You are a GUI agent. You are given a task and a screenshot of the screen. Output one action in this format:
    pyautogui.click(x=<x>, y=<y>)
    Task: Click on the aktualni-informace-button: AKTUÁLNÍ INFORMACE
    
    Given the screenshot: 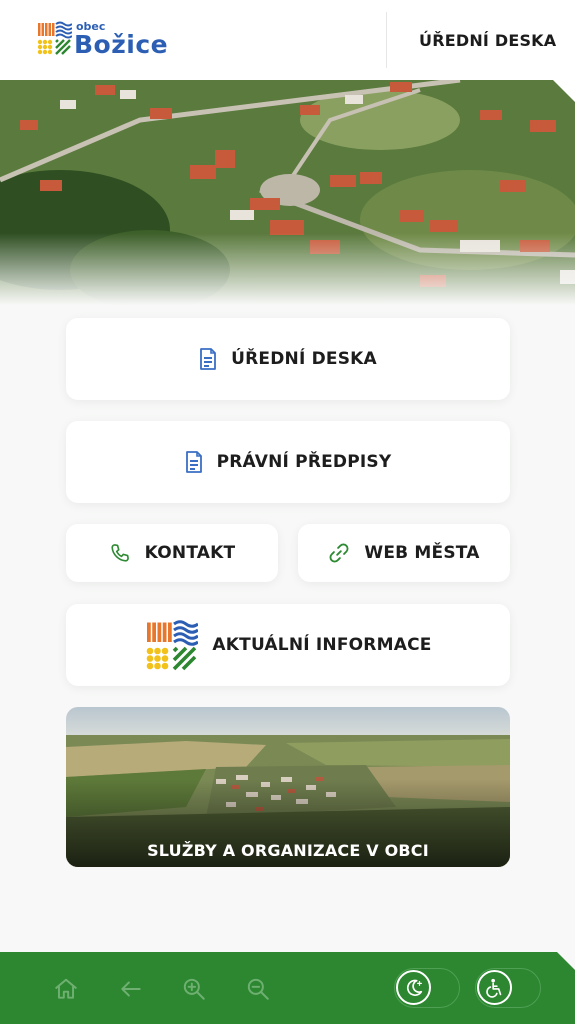 What is the action you would take?
    pyautogui.click(x=288, y=645)
    